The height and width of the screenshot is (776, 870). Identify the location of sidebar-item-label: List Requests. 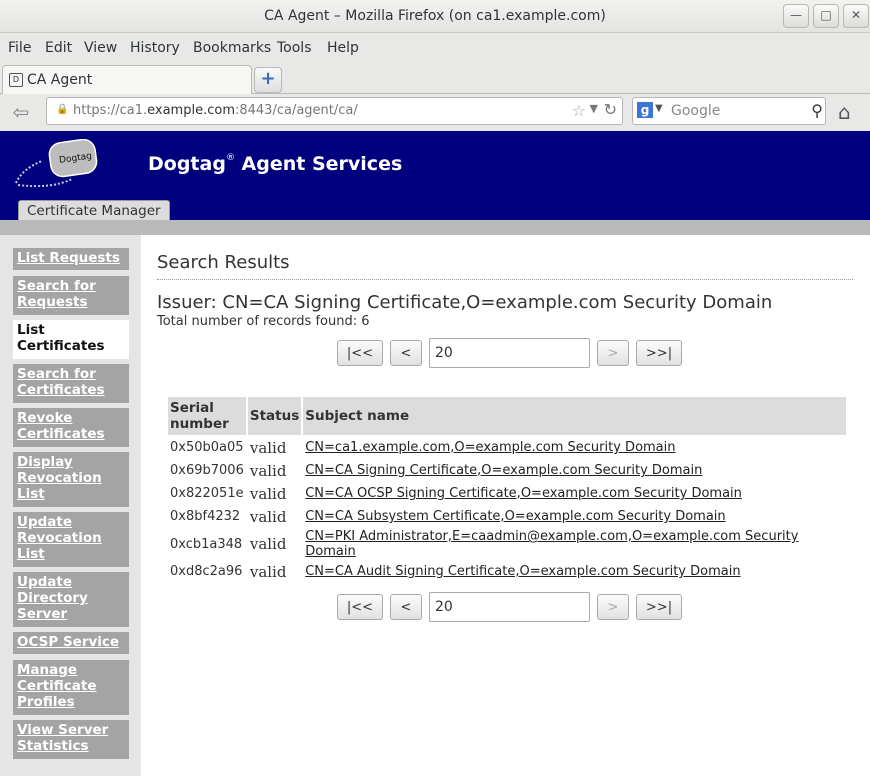
(68, 258).